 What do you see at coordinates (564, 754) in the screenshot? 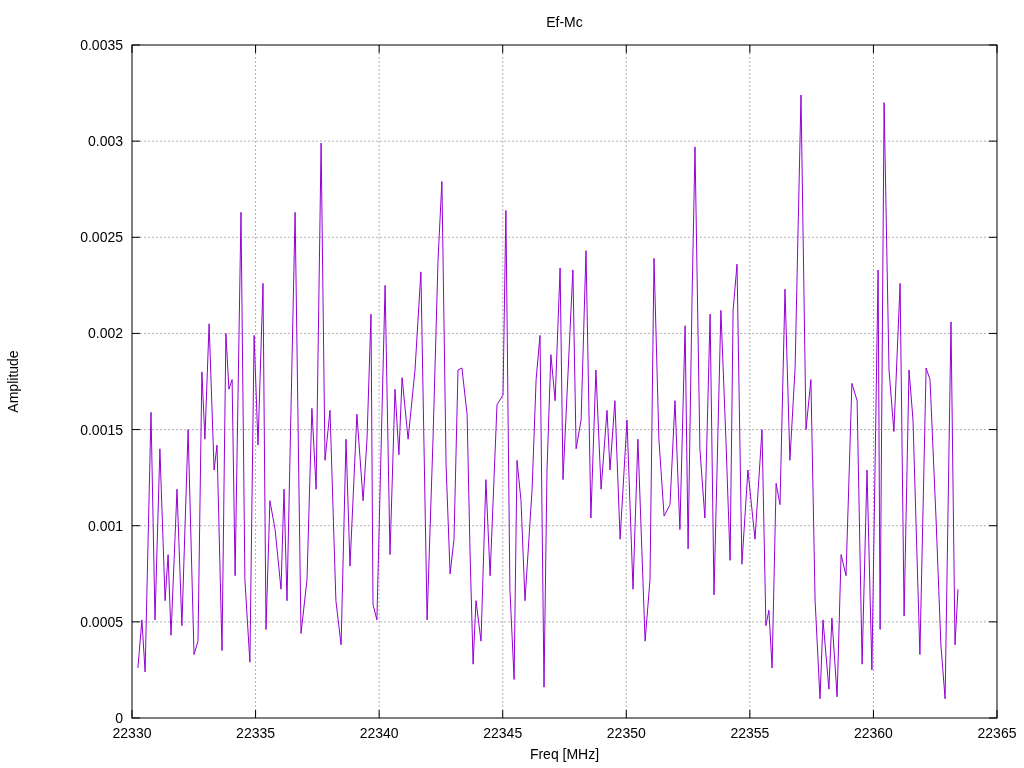
I see `axis-label: Freq [MHz]` at bounding box center [564, 754].